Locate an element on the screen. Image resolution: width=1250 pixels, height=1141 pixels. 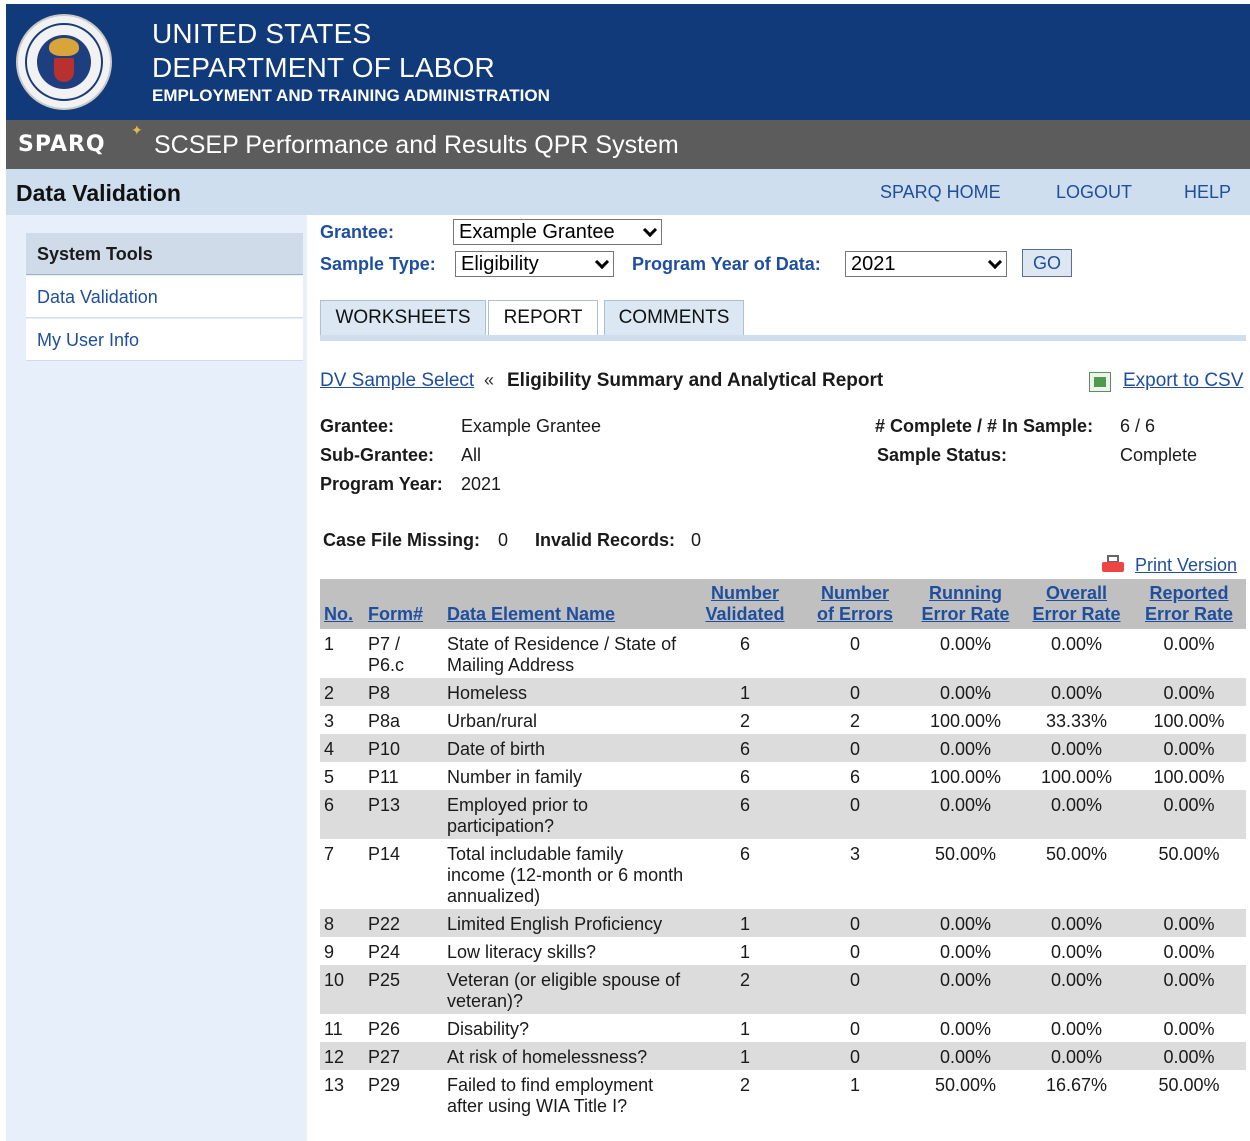
export-csv-link: Export to CSV is located at coordinates (1183, 381).